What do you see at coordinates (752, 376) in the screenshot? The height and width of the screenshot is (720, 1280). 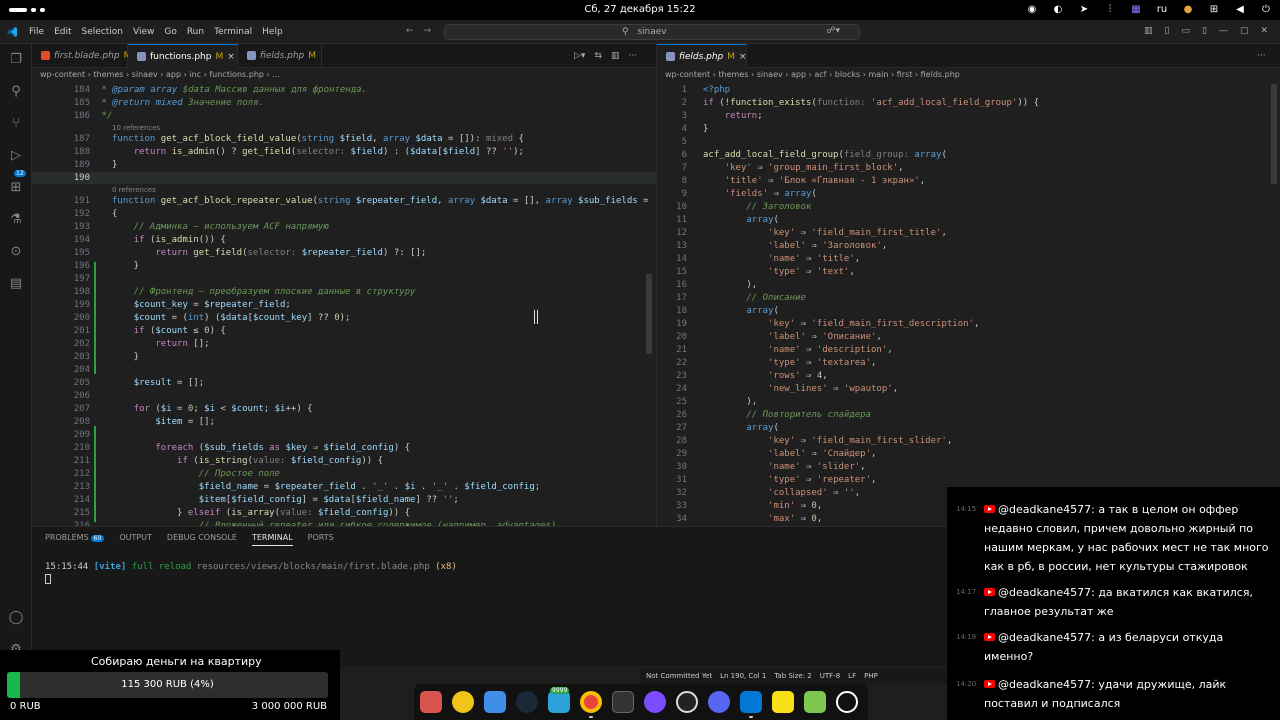 I see `code-line: 23 'rows' ⇒ 4,` at bounding box center [752, 376].